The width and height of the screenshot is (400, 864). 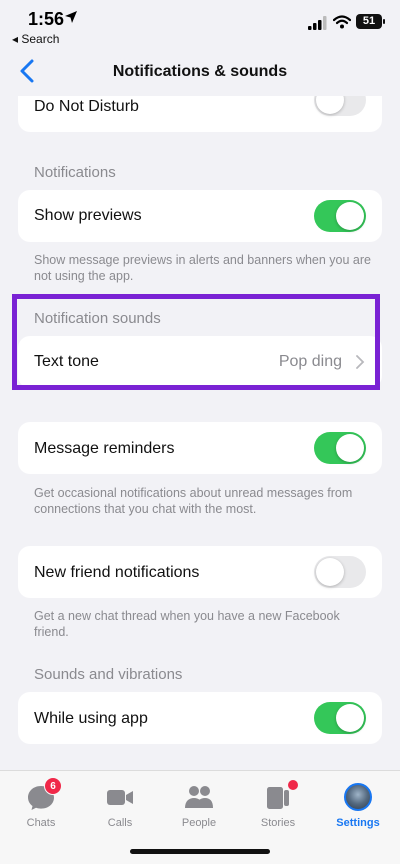 What do you see at coordinates (53, 786) in the screenshot?
I see `chats-unread-badge: 6` at bounding box center [53, 786].